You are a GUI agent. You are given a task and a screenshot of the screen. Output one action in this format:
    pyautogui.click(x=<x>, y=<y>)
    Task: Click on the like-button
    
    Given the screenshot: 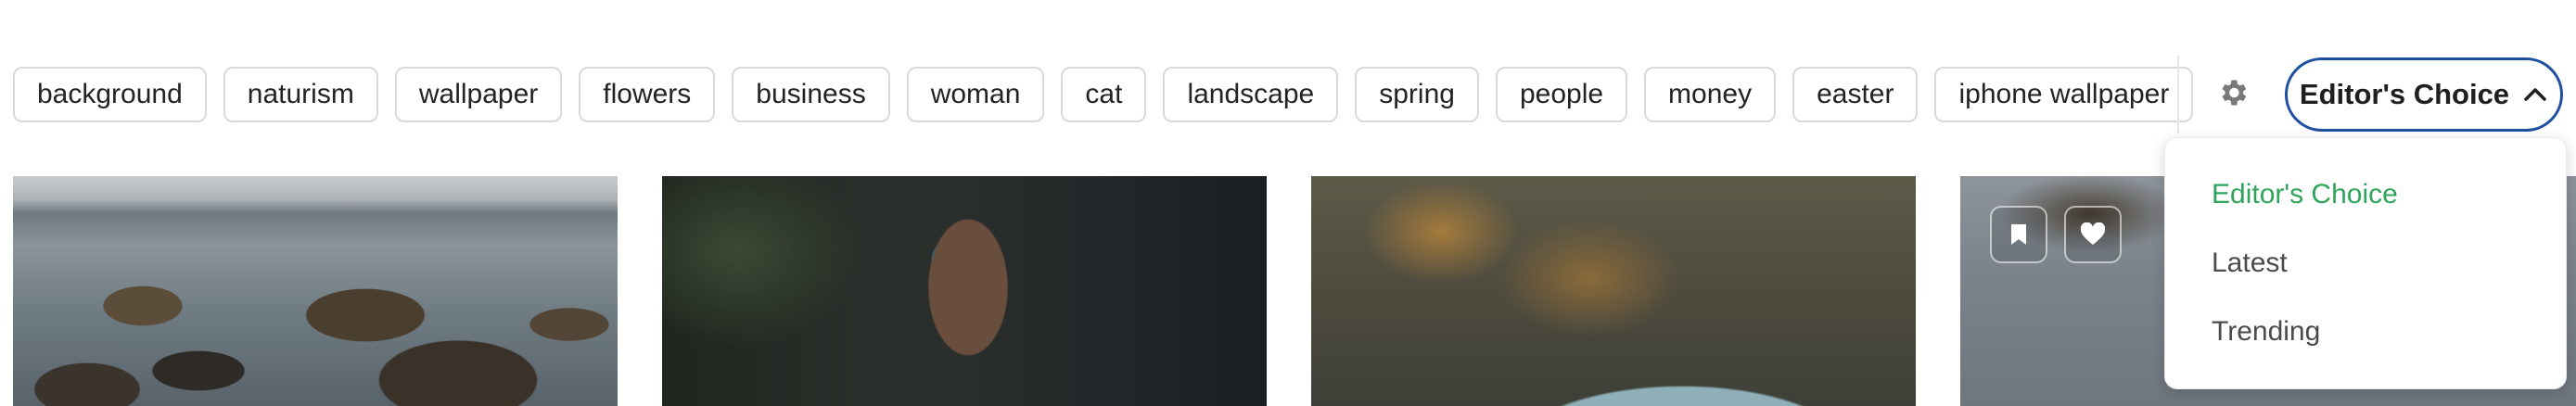 What is the action you would take?
    pyautogui.click(x=2093, y=234)
    